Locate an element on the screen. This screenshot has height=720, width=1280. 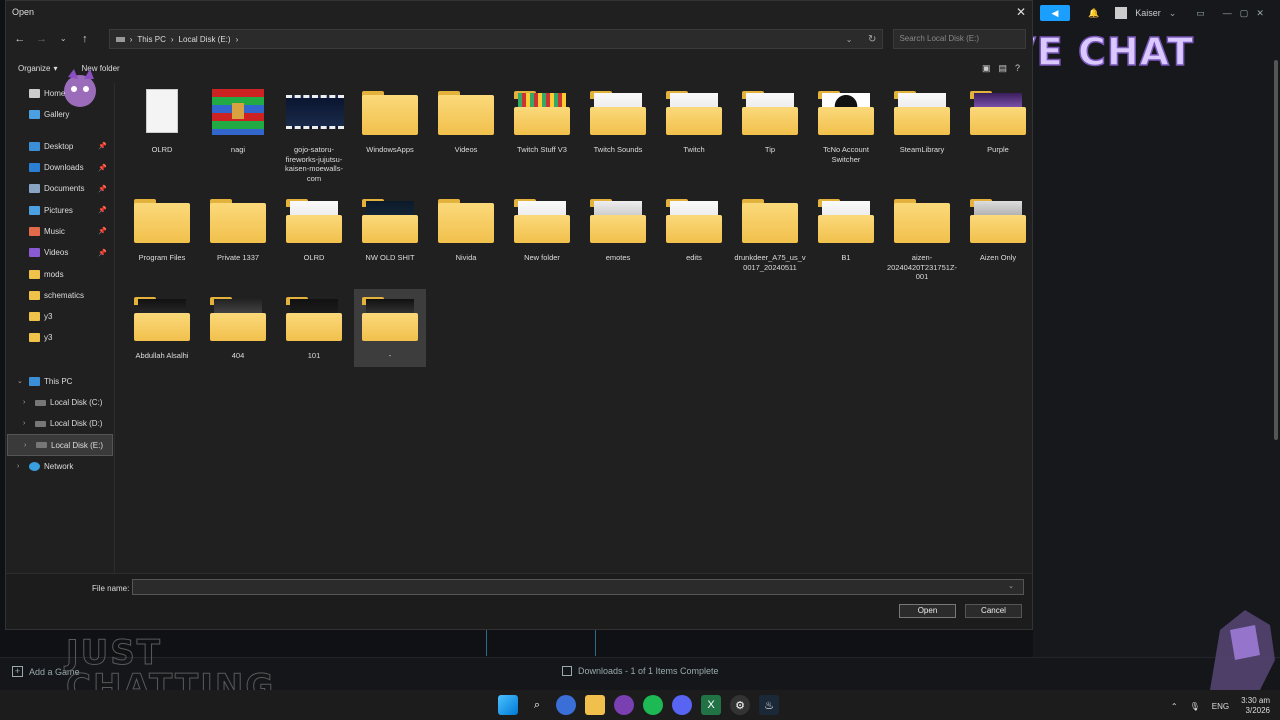
address-bar: › This PC › Local Disk (E:) › ⌄ ↻ is located at coordinates (496, 39).